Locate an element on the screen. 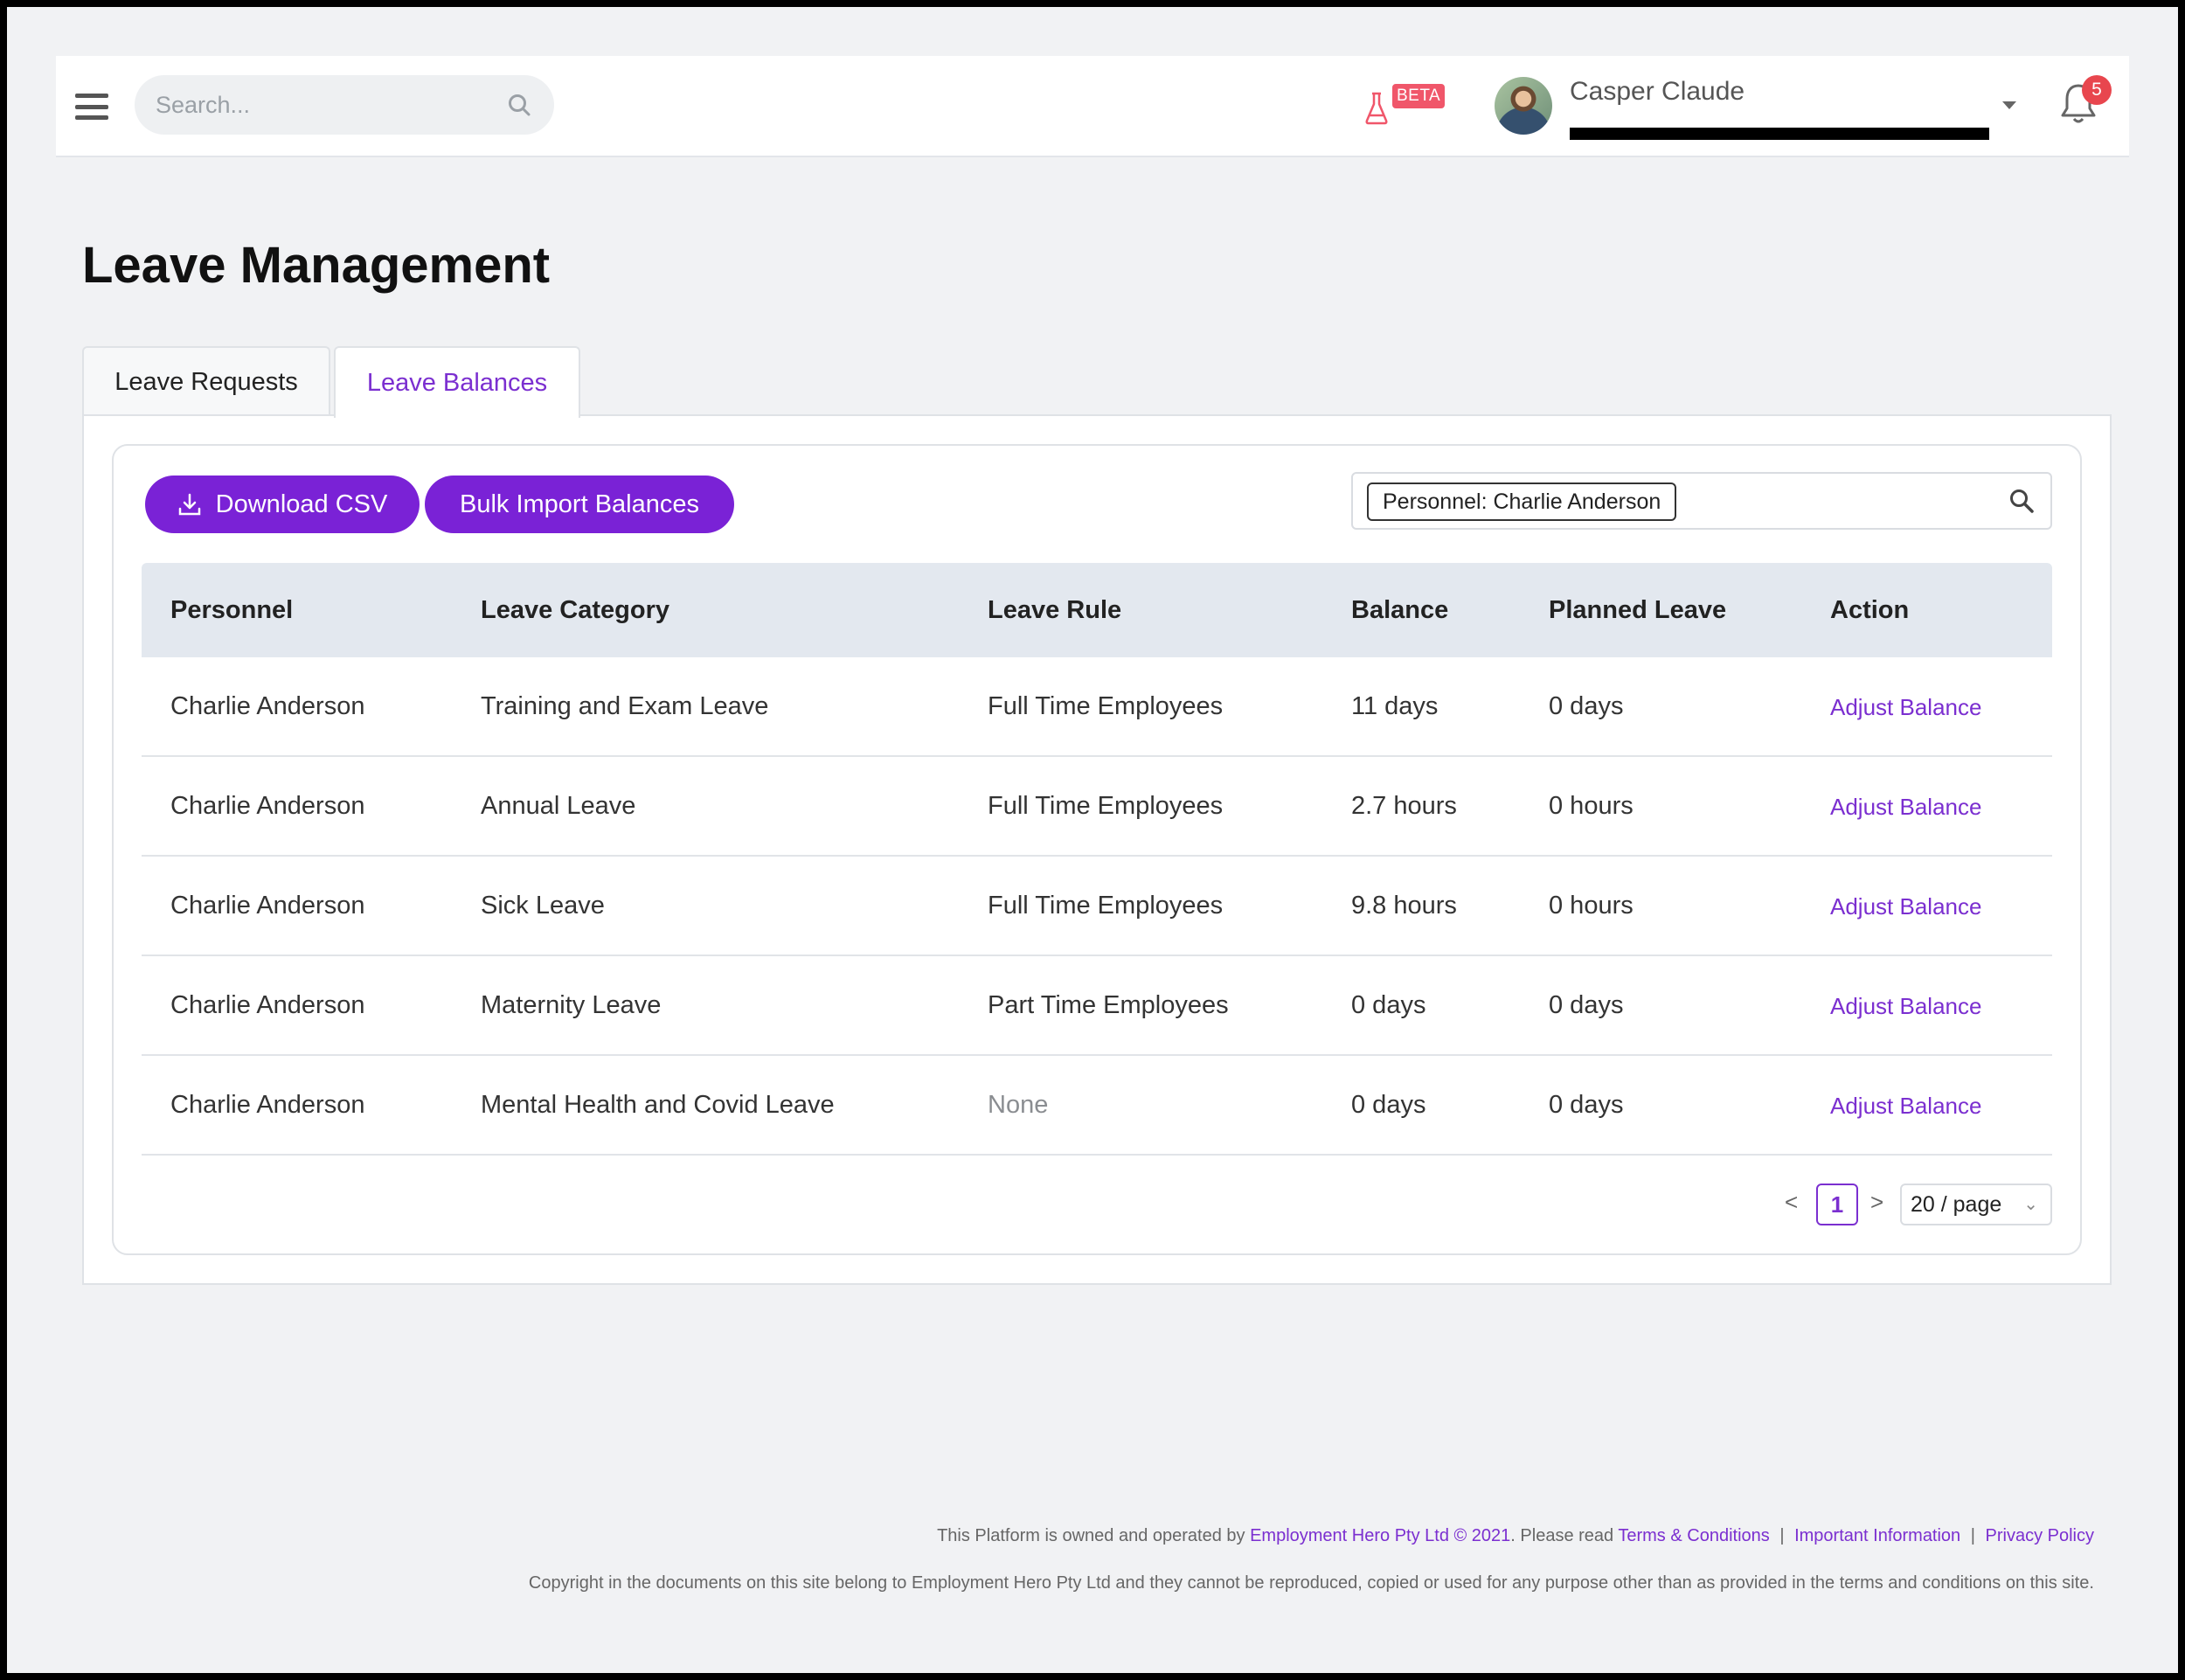 Image resolution: width=2185 pixels, height=1680 pixels. notification-count-badge: 5 is located at coordinates (2097, 90).